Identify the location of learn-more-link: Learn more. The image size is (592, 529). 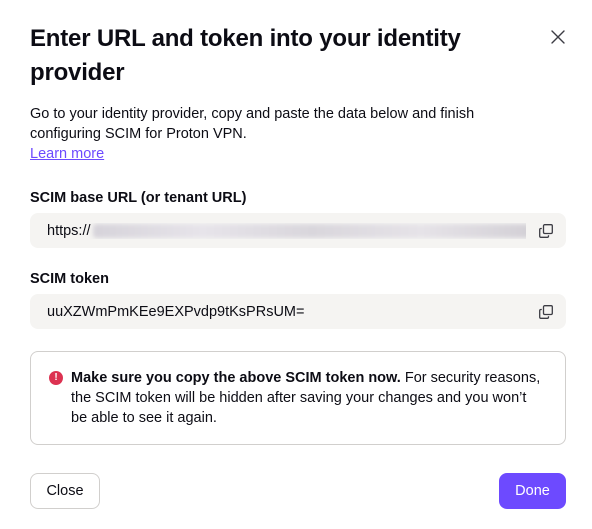
(67, 154).